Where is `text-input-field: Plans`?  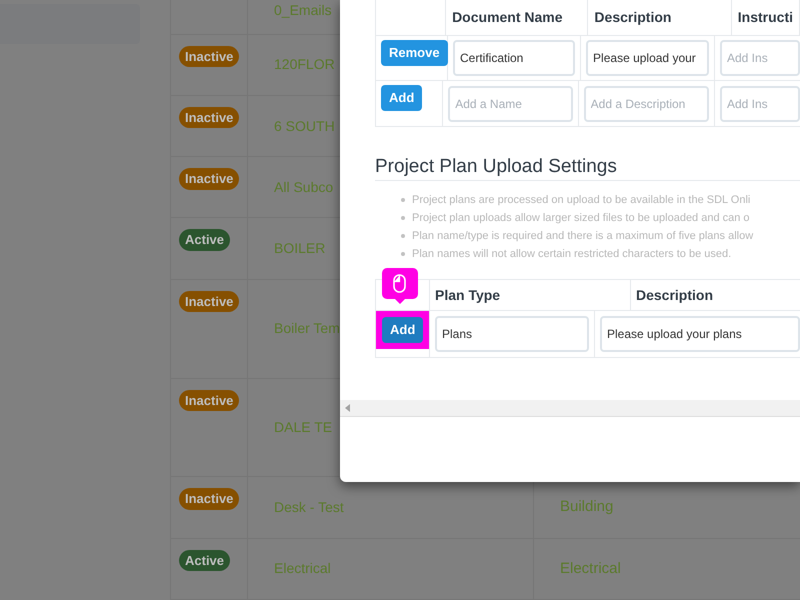 text-input-field: Plans is located at coordinates (512, 334).